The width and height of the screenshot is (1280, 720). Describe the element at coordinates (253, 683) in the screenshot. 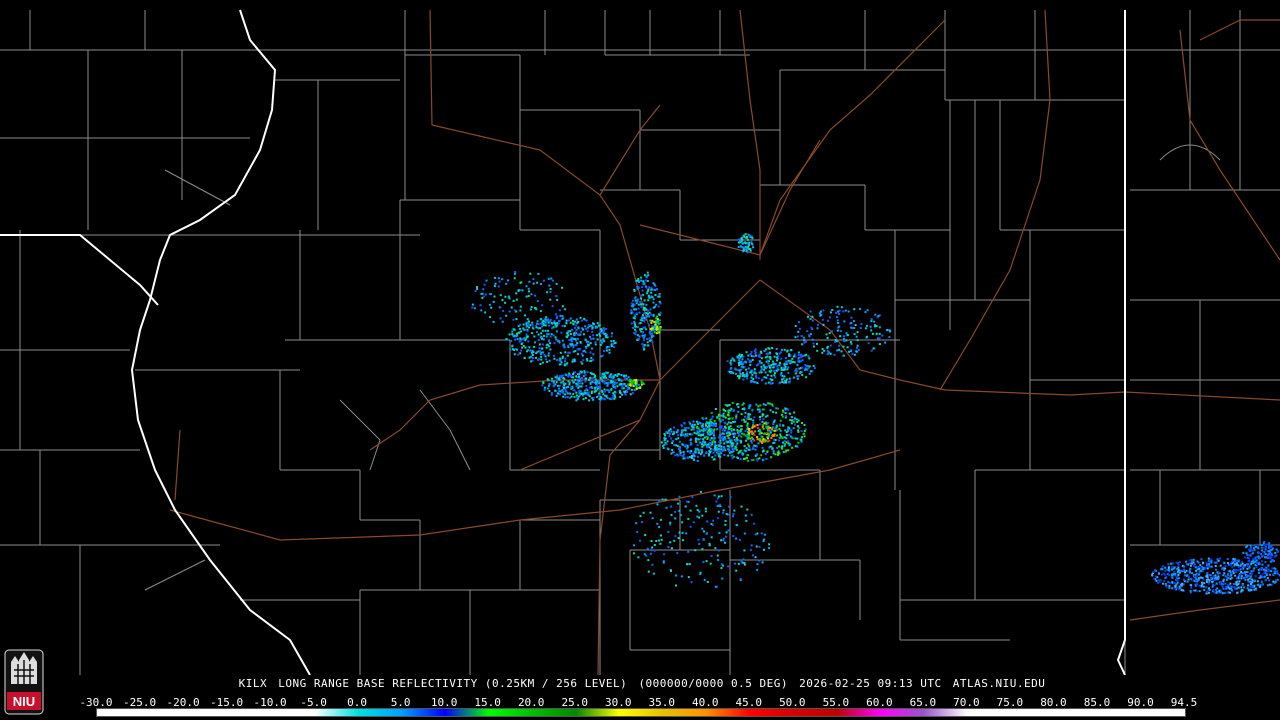

I see `station-id: KILX` at that location.